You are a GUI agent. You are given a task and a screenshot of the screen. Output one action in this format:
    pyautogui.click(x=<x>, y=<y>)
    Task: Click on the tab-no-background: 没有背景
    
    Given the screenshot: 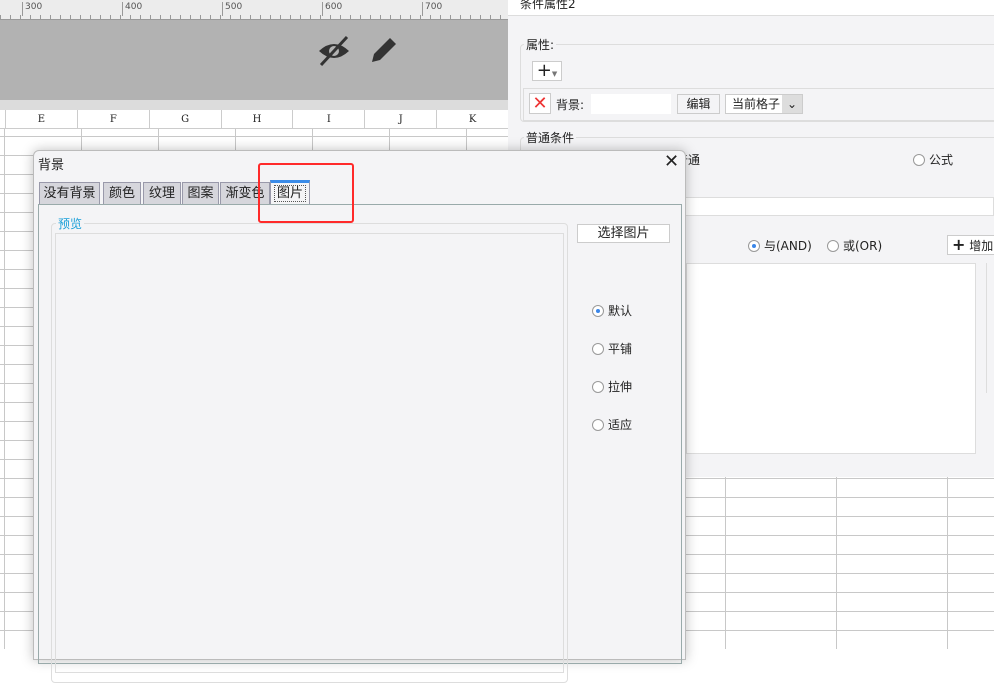 What is the action you would take?
    pyautogui.click(x=69, y=193)
    